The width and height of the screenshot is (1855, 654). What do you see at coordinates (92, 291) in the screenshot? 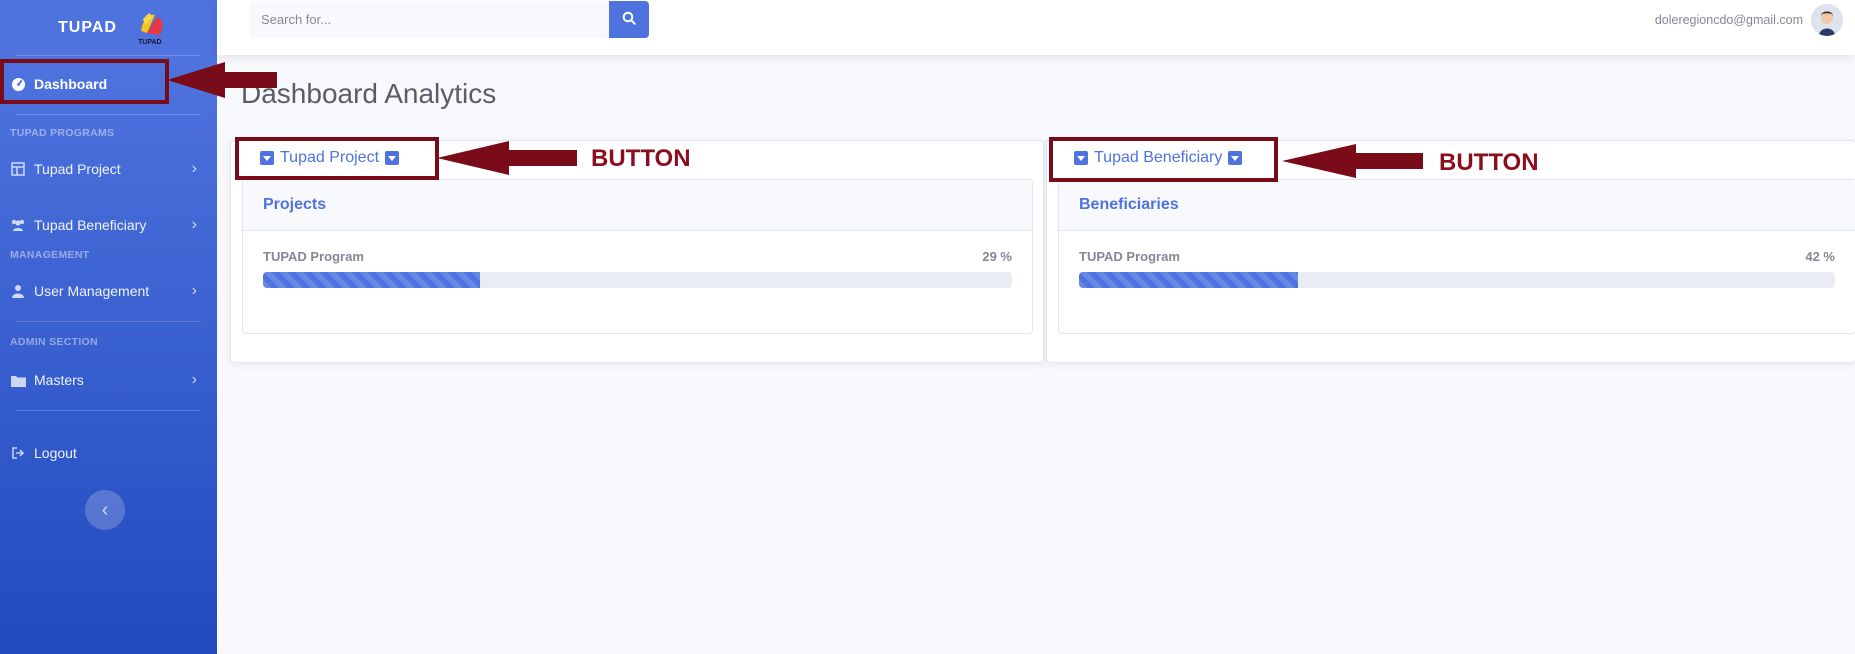
I see `sidebar-item-label: User Management` at bounding box center [92, 291].